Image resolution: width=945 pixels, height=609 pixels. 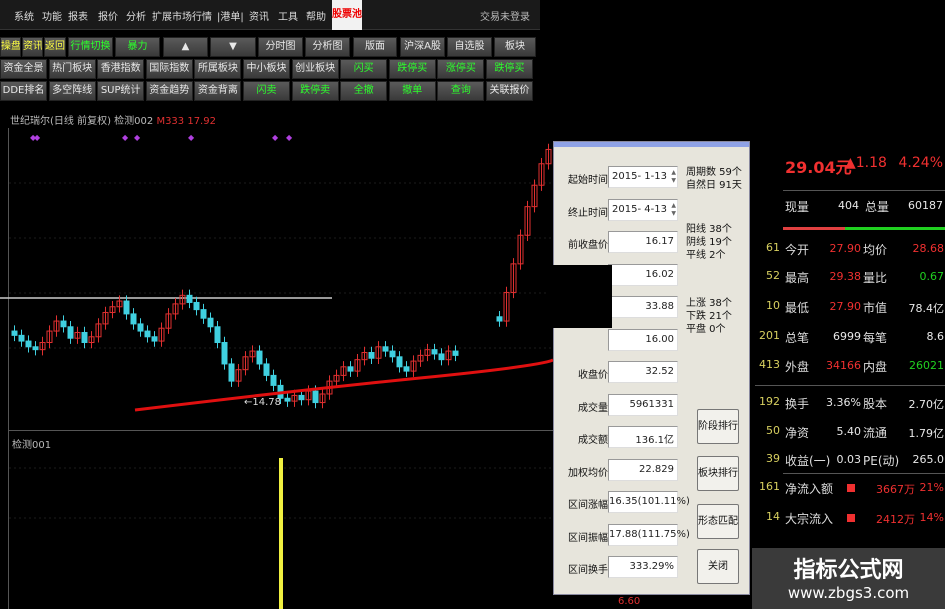 I want to click on price-change-pct: 4.24%, so click(x=920, y=163).